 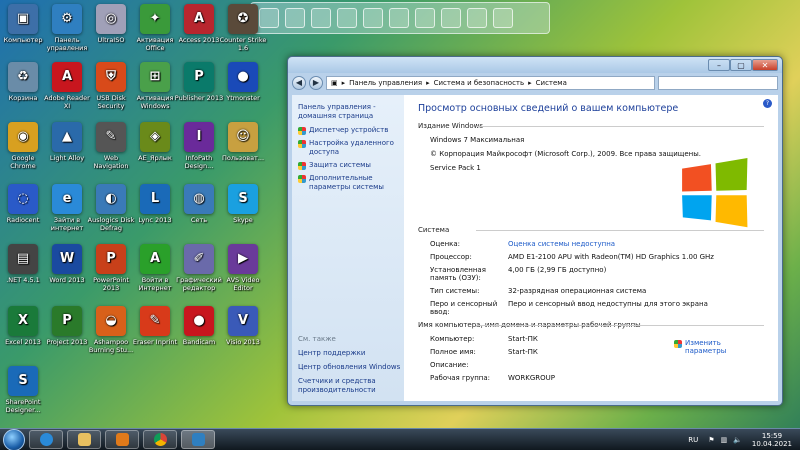 What do you see at coordinates (351, 367) in the screenshot?
I see `see-also-link: Центр обновления Windows` at bounding box center [351, 367].